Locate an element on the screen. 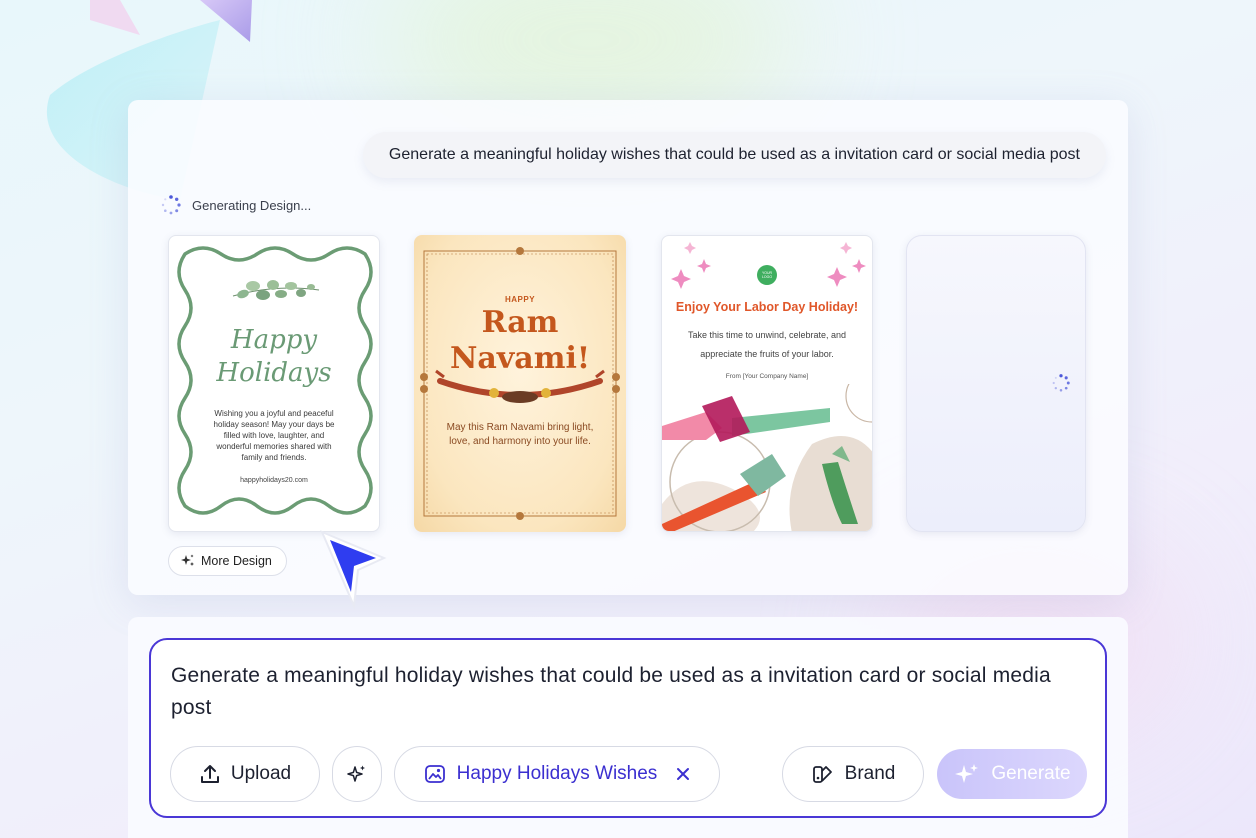 This screenshot has width=1256, height=838. more-design-label: More Design is located at coordinates (236, 561).